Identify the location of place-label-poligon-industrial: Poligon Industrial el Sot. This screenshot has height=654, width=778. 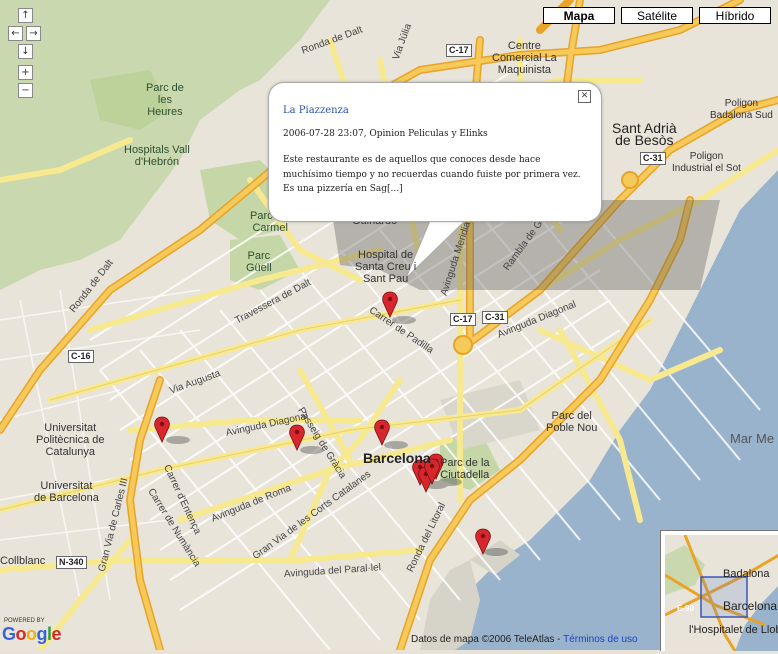
(706, 162).